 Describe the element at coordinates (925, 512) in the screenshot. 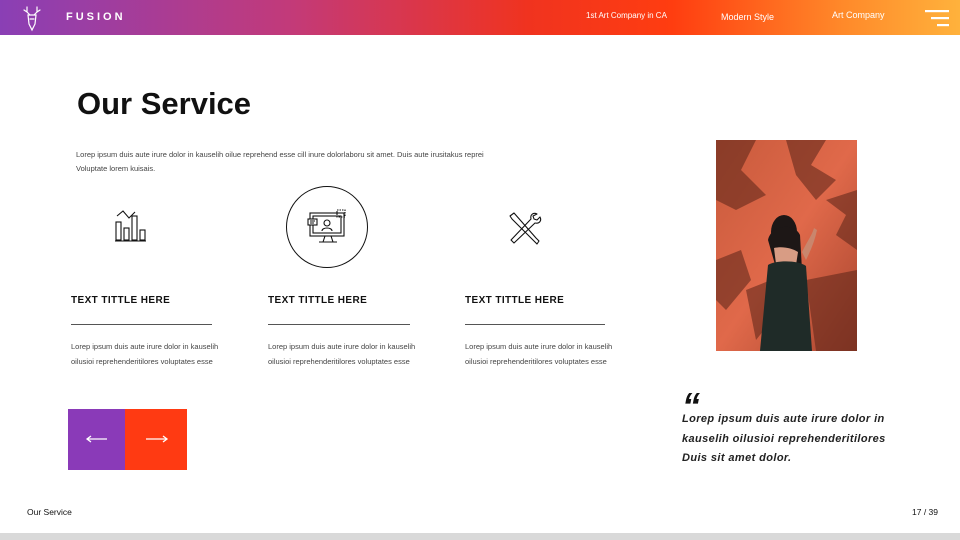

I see `page-number: 17 / 39` at that location.